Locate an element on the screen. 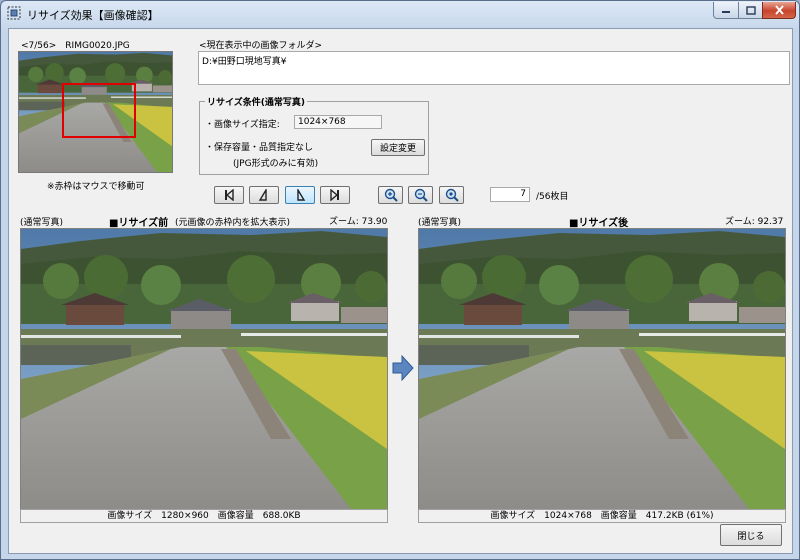 The height and width of the screenshot is (560, 800). before-zoom: ズーム: 73.90 is located at coordinates (358, 222).